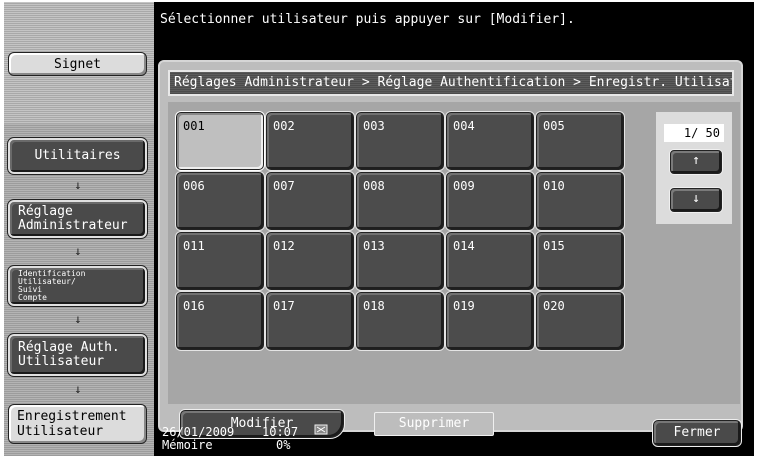 The width and height of the screenshot is (760, 459). I want to click on user-tile: 007, so click(310, 201).